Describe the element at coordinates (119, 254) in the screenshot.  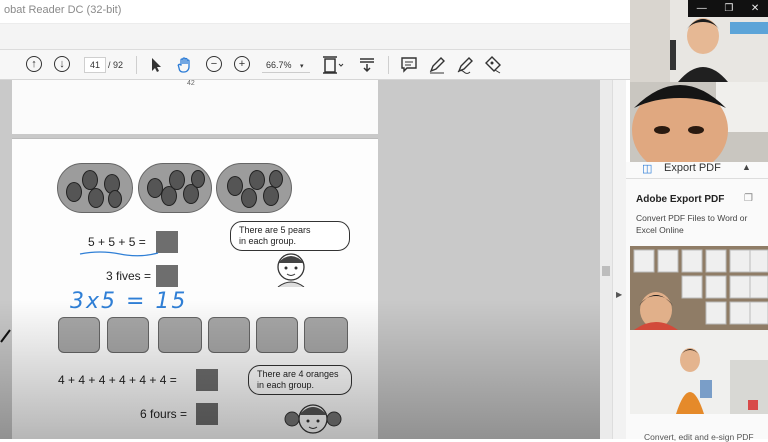
I see `underline-scribble` at that location.